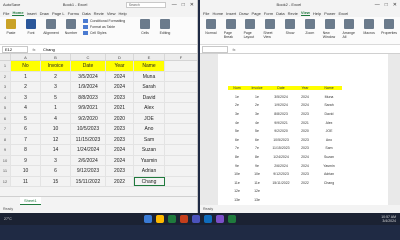  Describe the element at coordinates (26, 97) in the screenshot. I see `cell: 3` at that location.